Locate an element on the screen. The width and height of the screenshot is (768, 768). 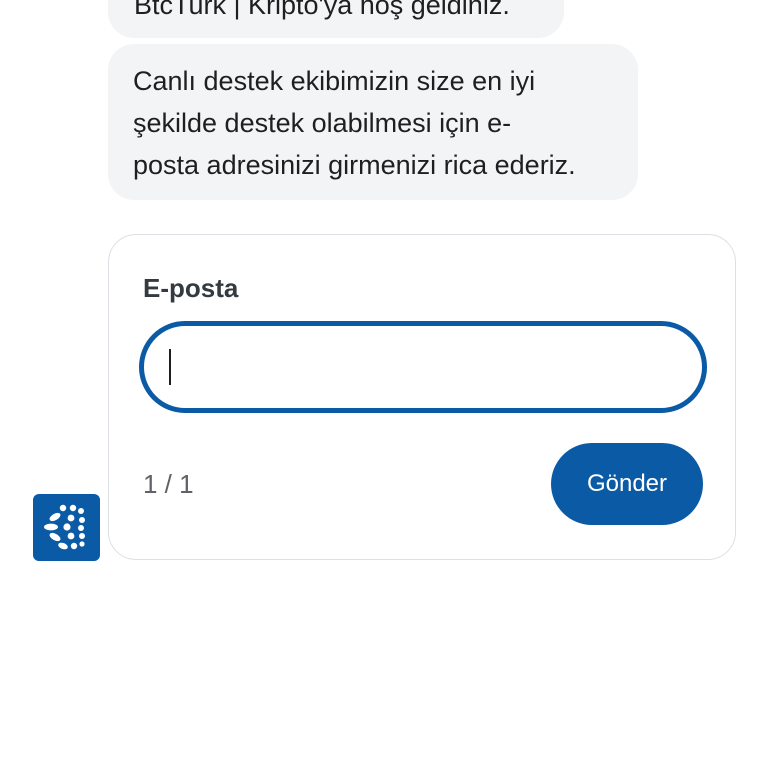
greeting-message-bubble: BtcTurk | Kripto'ya hoş geldiniz. is located at coordinates (336, 19).